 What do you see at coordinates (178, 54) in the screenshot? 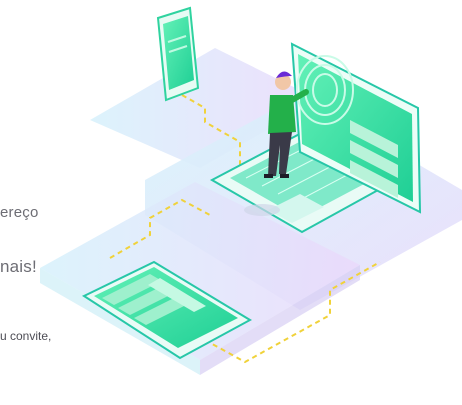
I see `phone-device` at bounding box center [178, 54].